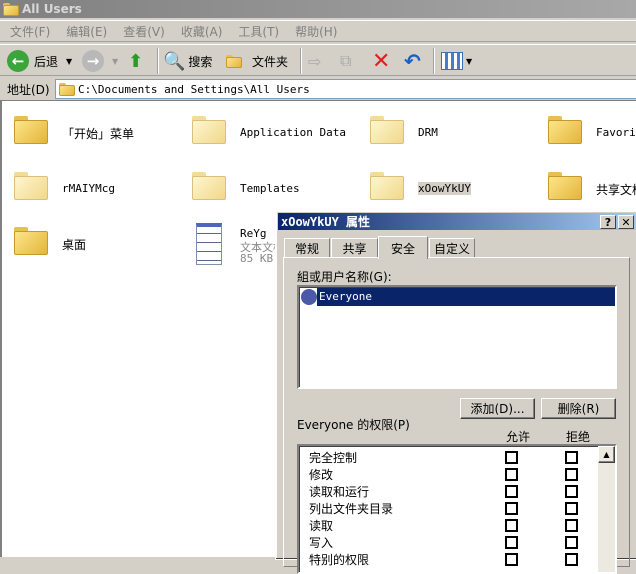  What do you see at coordinates (321, 526) in the screenshot?
I see `permission-label: 读取` at bounding box center [321, 526].